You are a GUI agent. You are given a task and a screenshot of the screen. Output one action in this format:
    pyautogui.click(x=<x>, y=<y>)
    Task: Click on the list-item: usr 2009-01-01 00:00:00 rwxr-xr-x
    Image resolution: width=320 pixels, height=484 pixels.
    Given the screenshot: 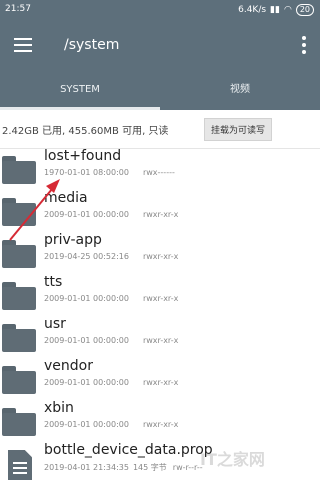 What is the action you would take?
    pyautogui.click(x=160, y=337)
    